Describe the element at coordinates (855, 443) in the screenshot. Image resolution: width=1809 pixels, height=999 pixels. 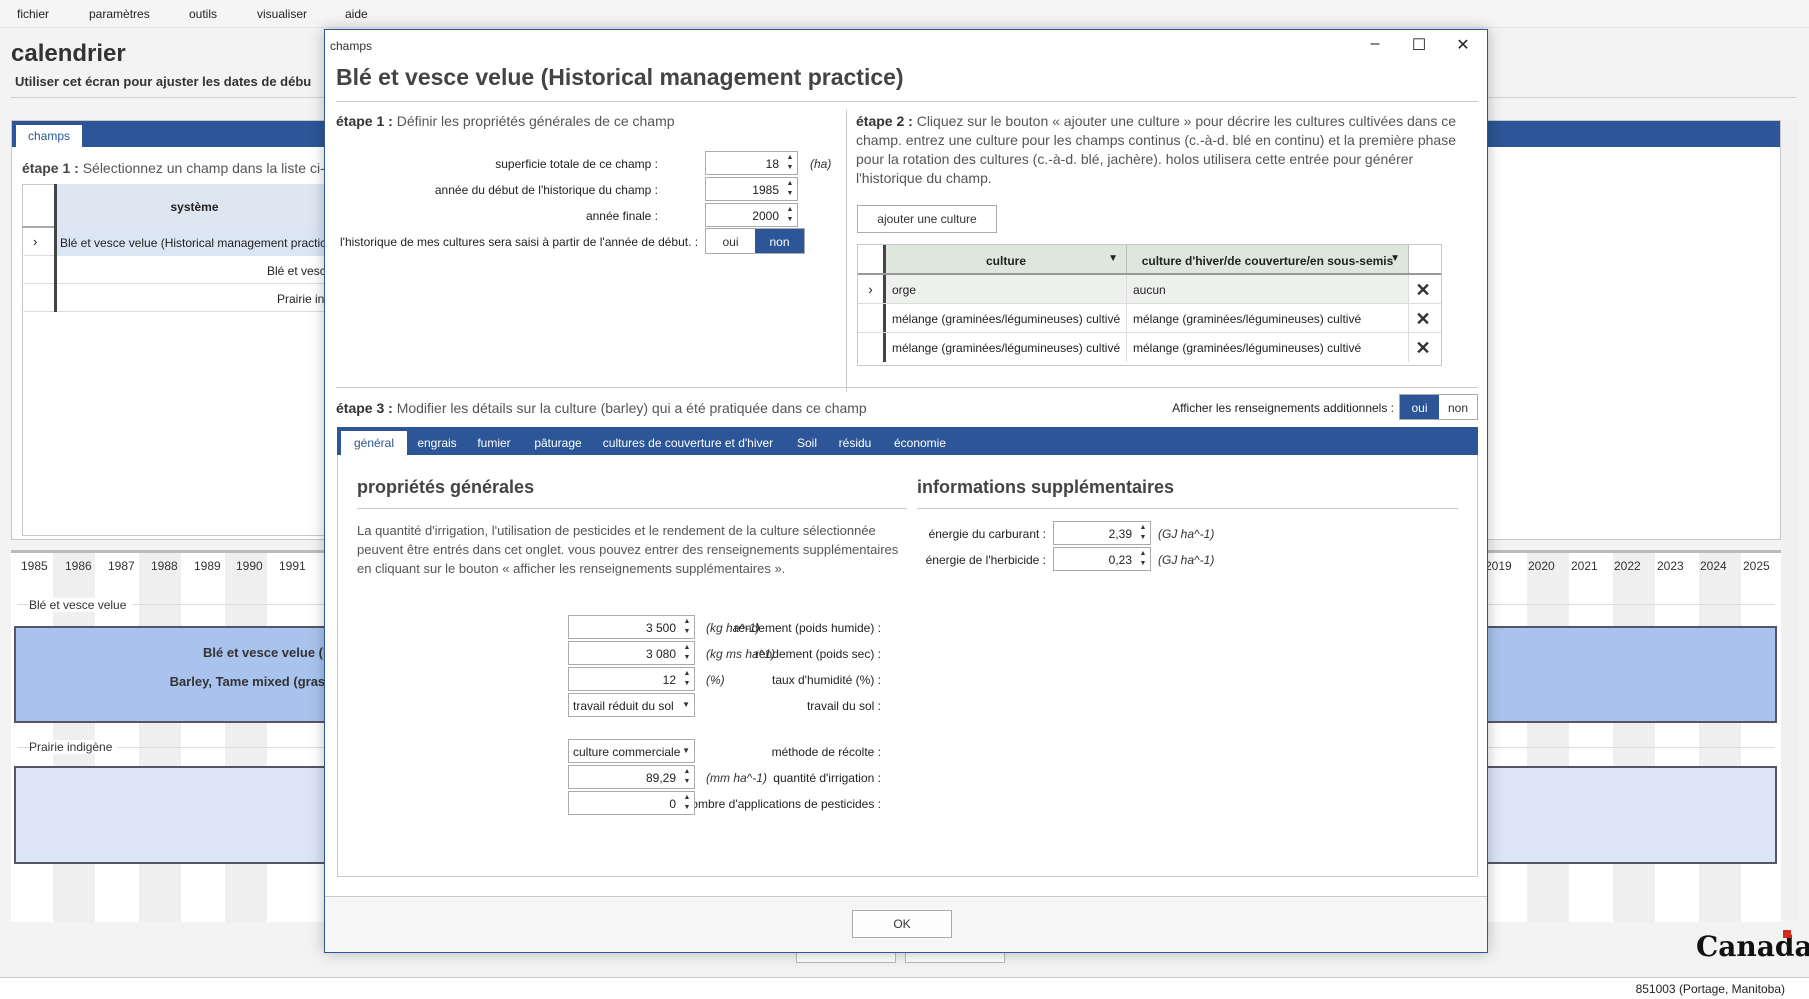
I see `tab-residue: résidu` at that location.